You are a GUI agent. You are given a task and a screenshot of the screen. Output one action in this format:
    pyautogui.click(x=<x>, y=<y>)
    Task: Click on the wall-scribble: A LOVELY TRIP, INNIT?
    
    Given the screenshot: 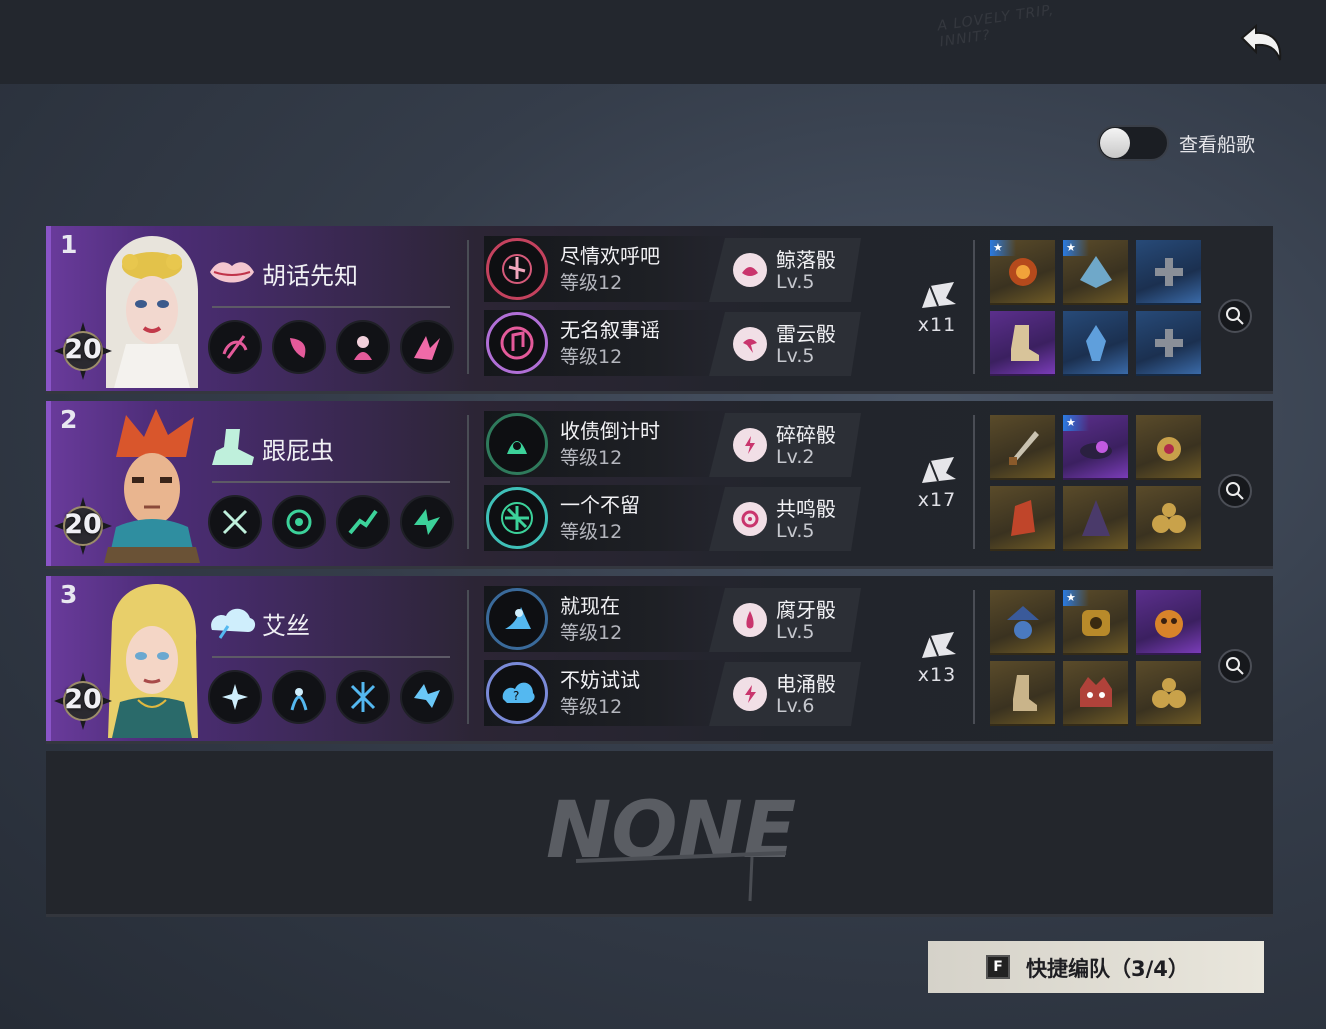 What is the action you would take?
    pyautogui.click(x=996, y=26)
    